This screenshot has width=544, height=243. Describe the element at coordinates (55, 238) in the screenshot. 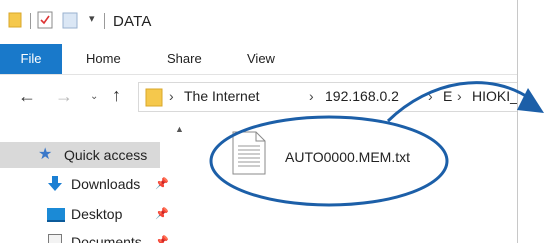

I see `documents-icon` at that location.